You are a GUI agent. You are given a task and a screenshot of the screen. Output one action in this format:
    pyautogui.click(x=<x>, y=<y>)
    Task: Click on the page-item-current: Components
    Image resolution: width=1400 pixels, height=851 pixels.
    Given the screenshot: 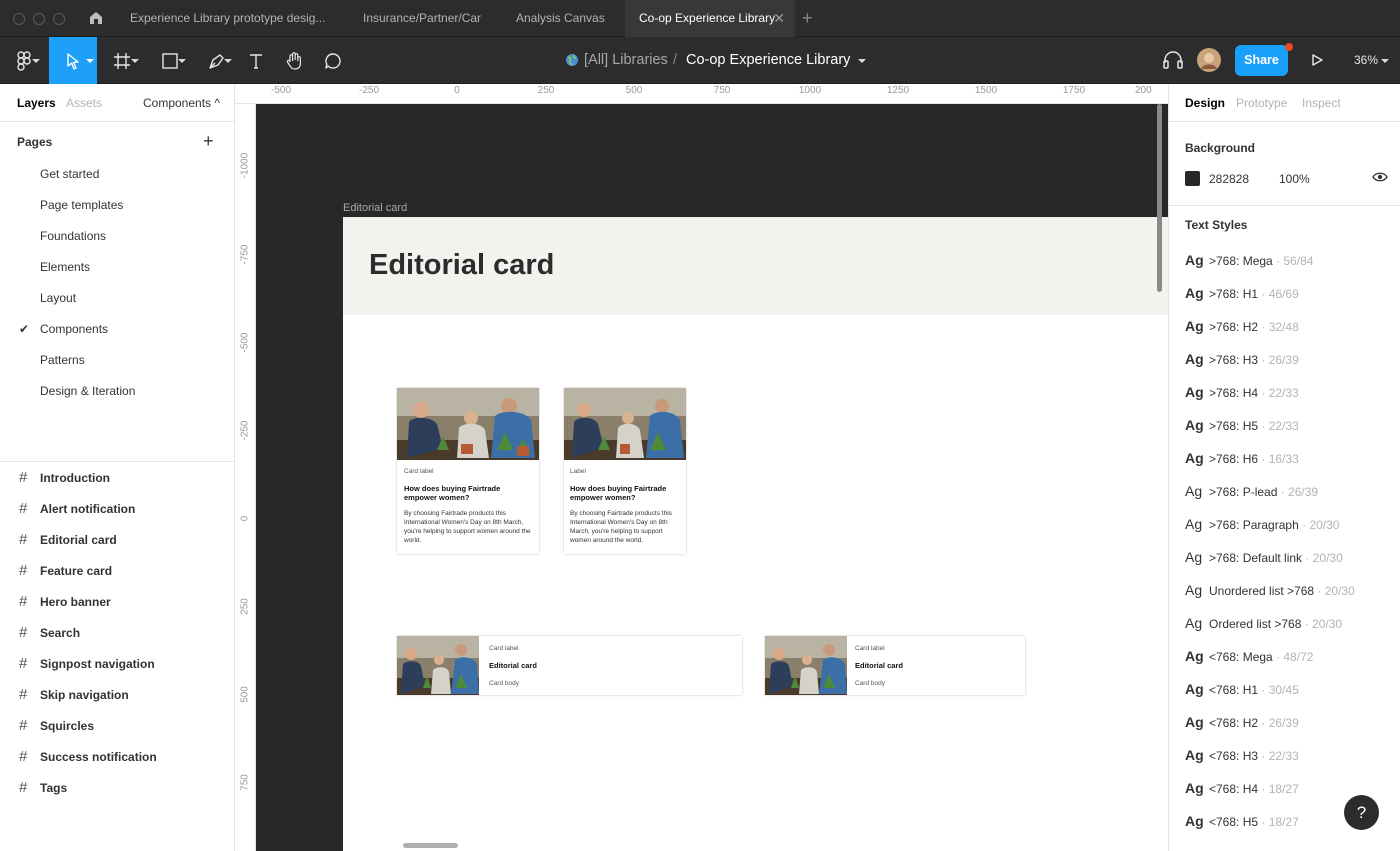 What is the action you would take?
    pyautogui.click(x=74, y=329)
    